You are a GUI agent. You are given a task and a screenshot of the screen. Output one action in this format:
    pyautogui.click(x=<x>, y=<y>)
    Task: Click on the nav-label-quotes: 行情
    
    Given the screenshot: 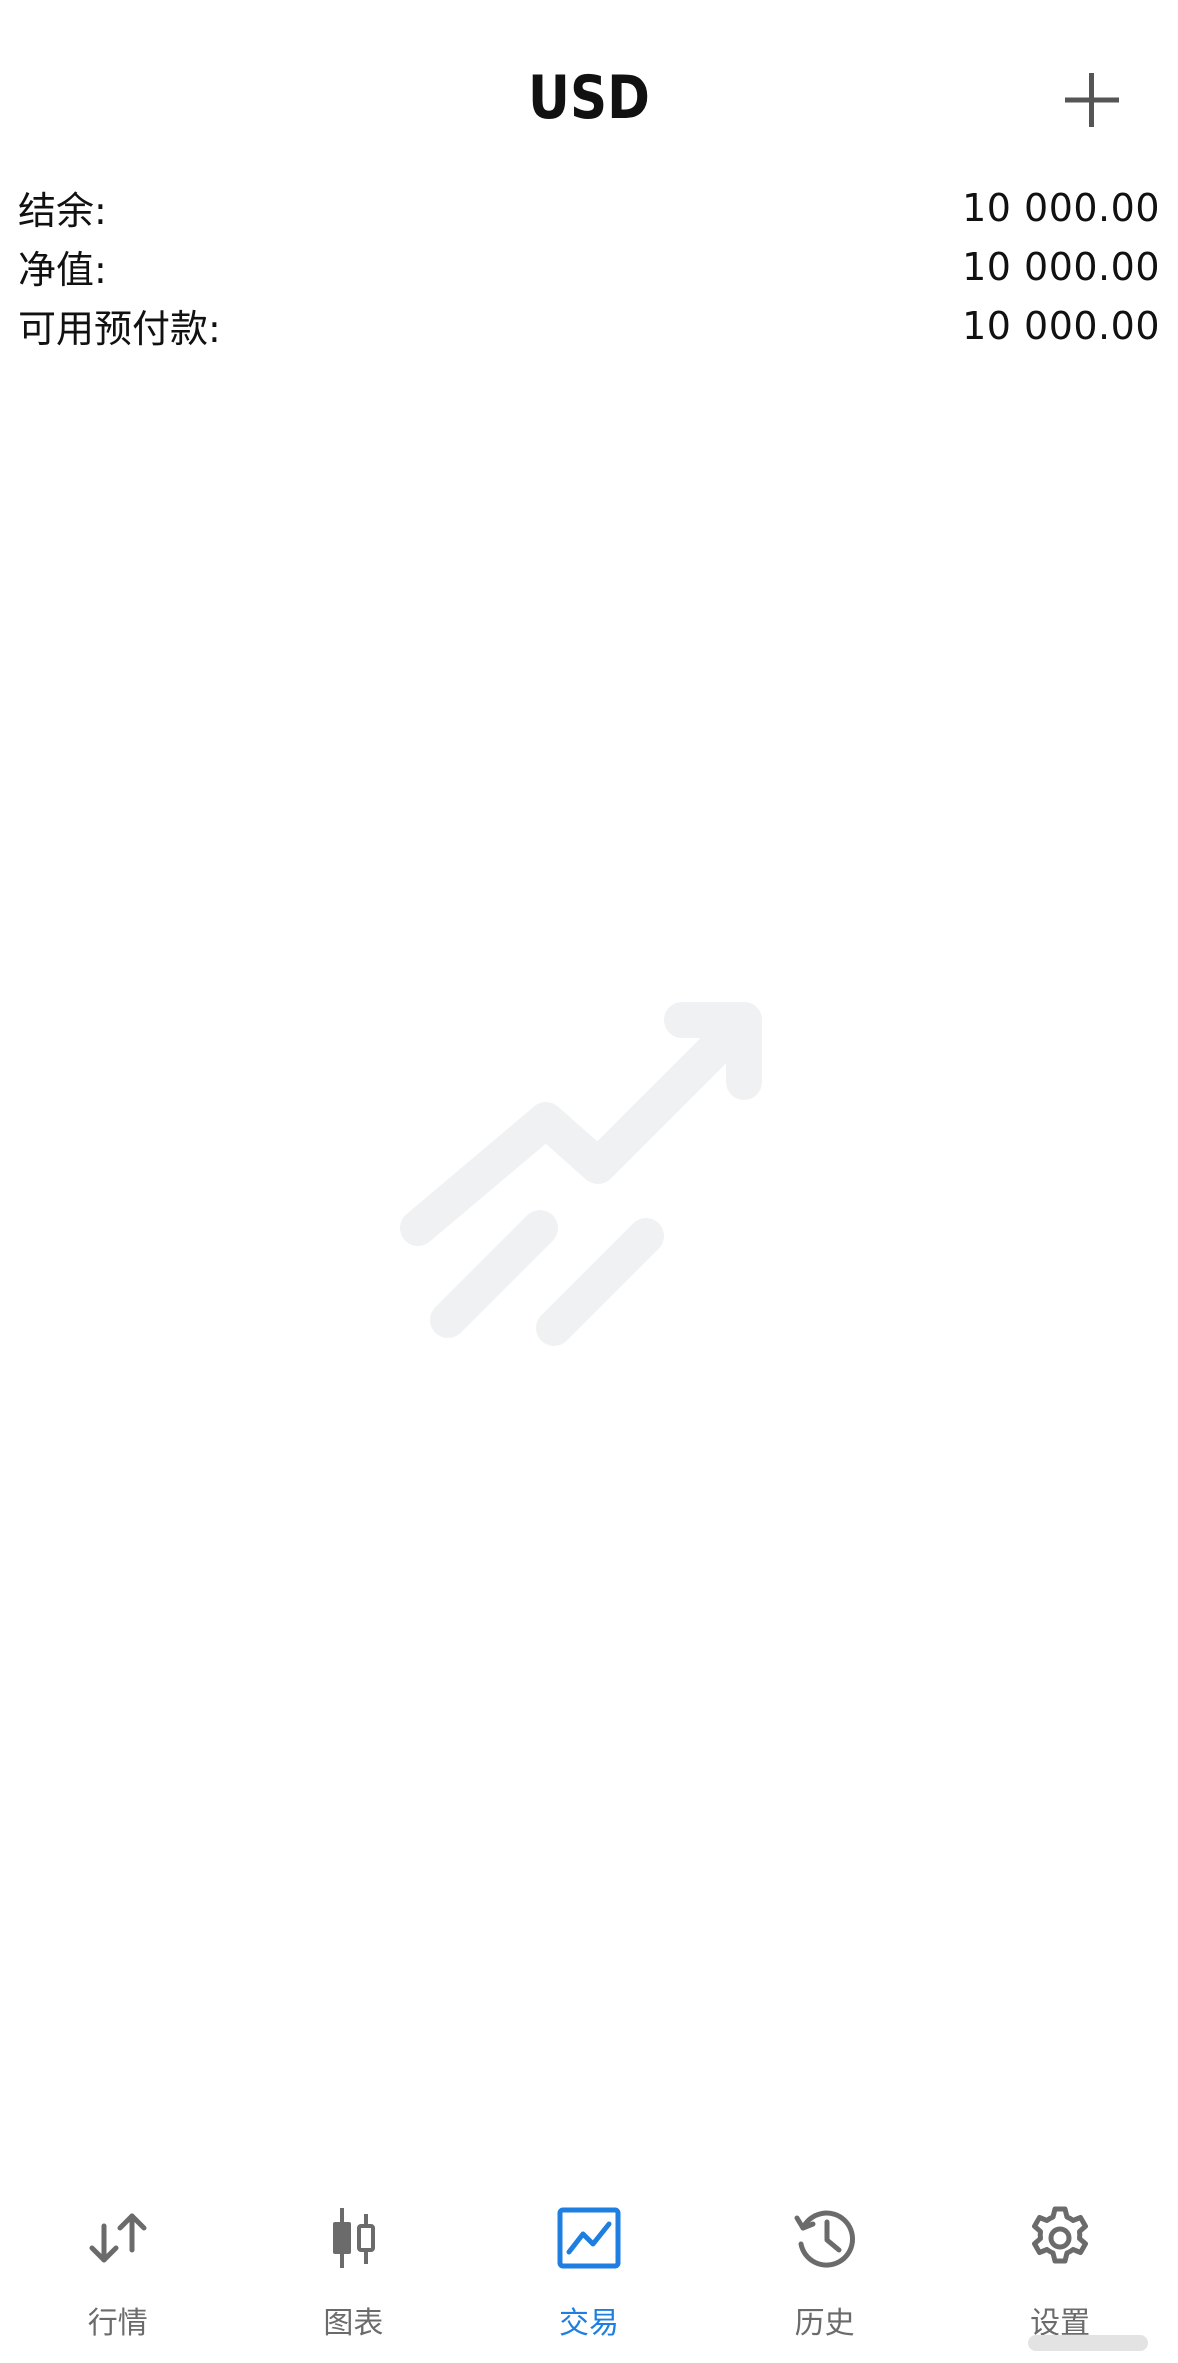 What is the action you would take?
    pyautogui.click(x=117, y=2323)
    